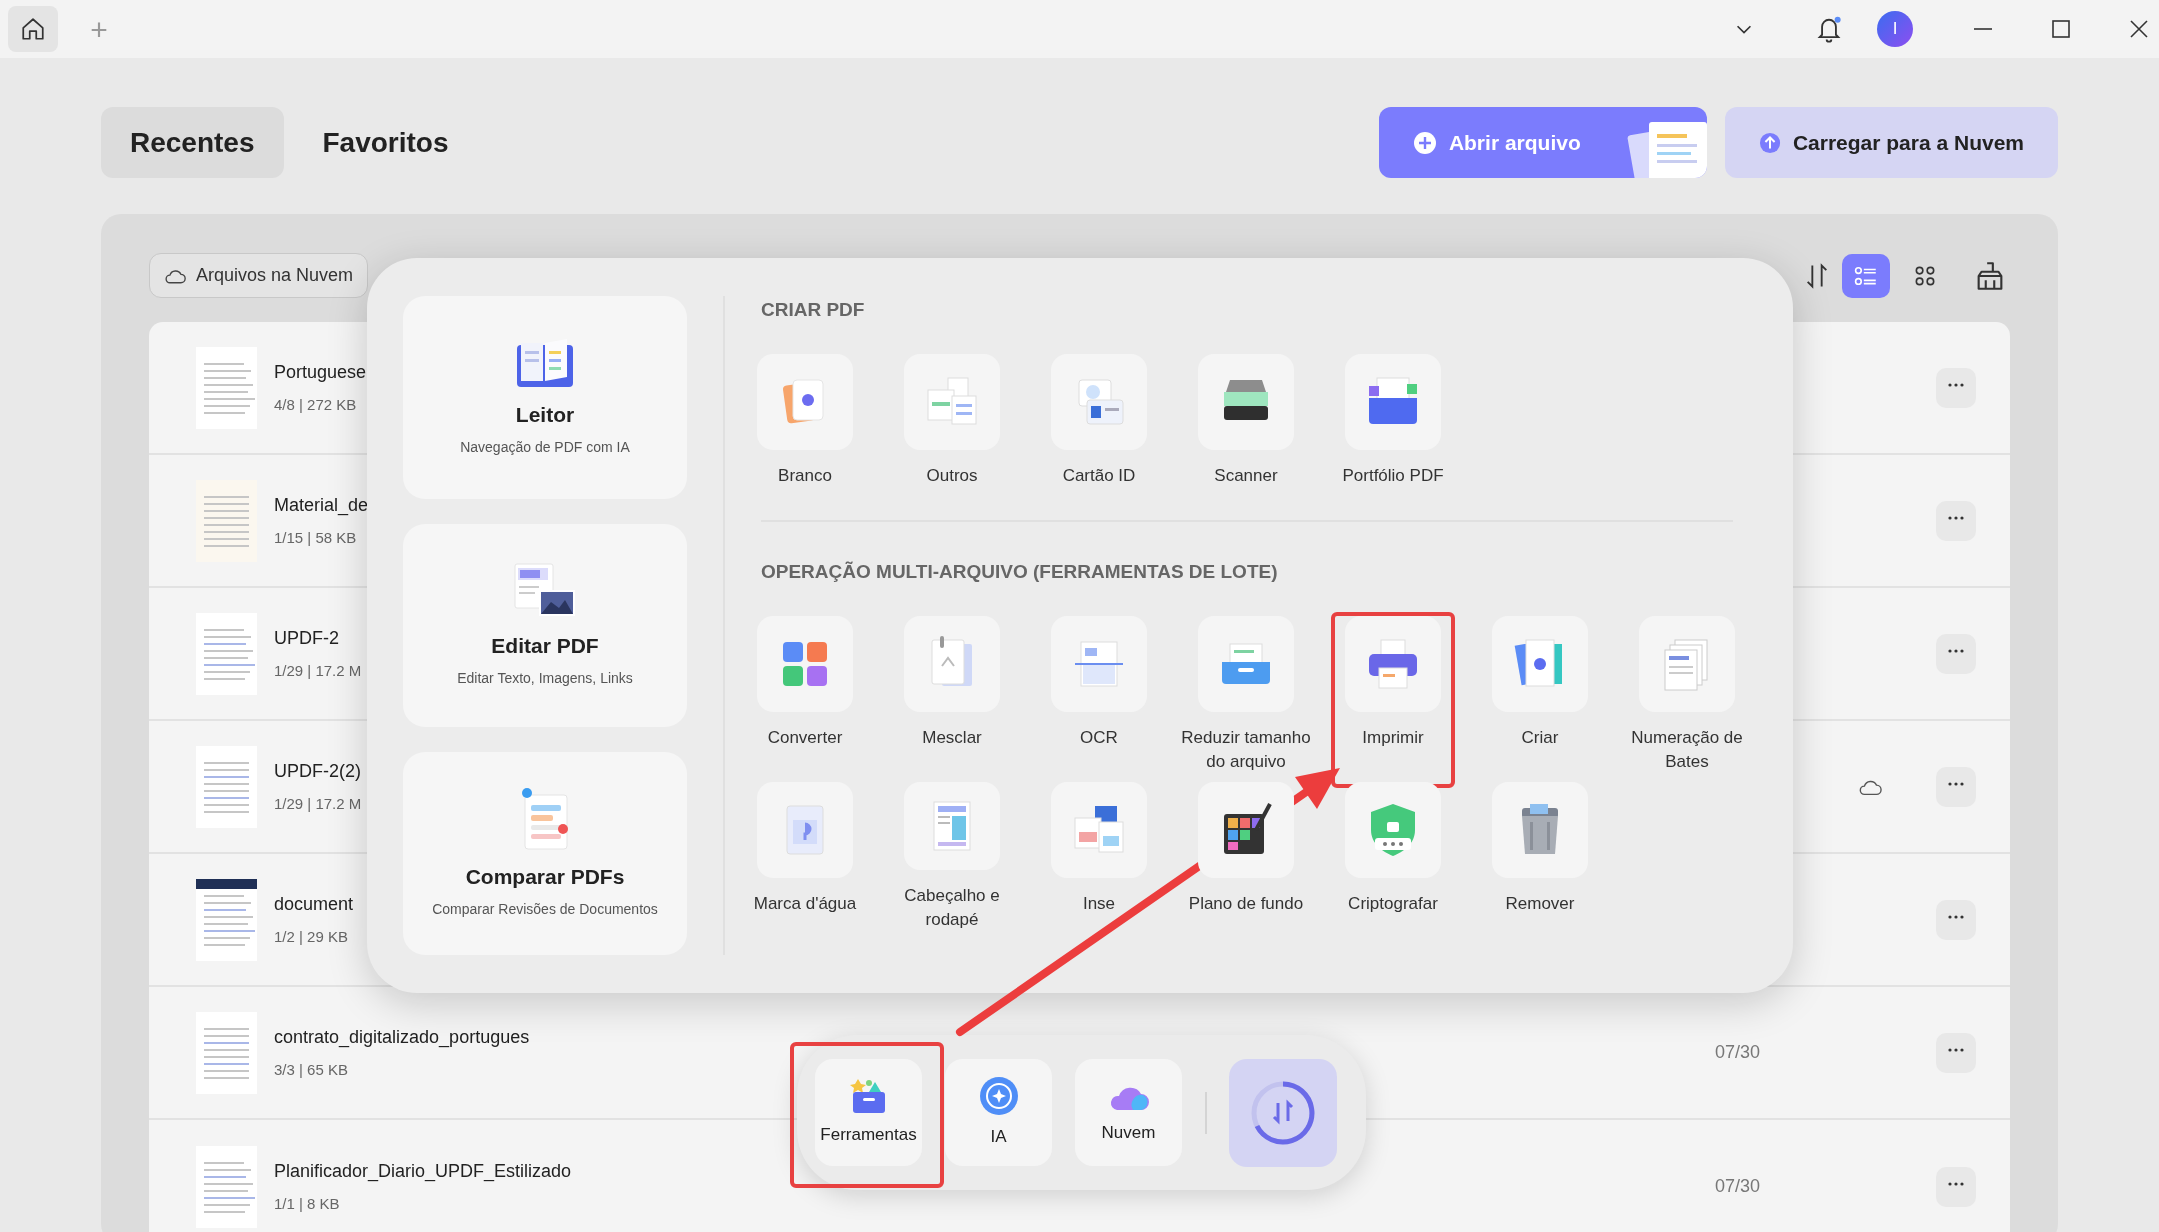 This screenshot has width=2159, height=1232. Describe the element at coordinates (1866, 275) in the screenshot. I see `list-view-button` at that location.